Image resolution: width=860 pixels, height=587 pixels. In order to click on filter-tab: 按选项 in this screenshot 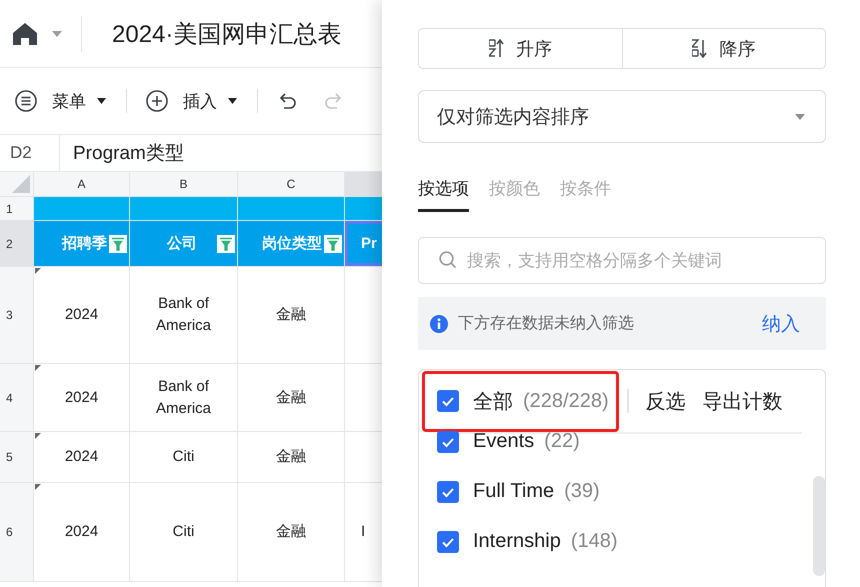, I will do `click(443, 194)`.